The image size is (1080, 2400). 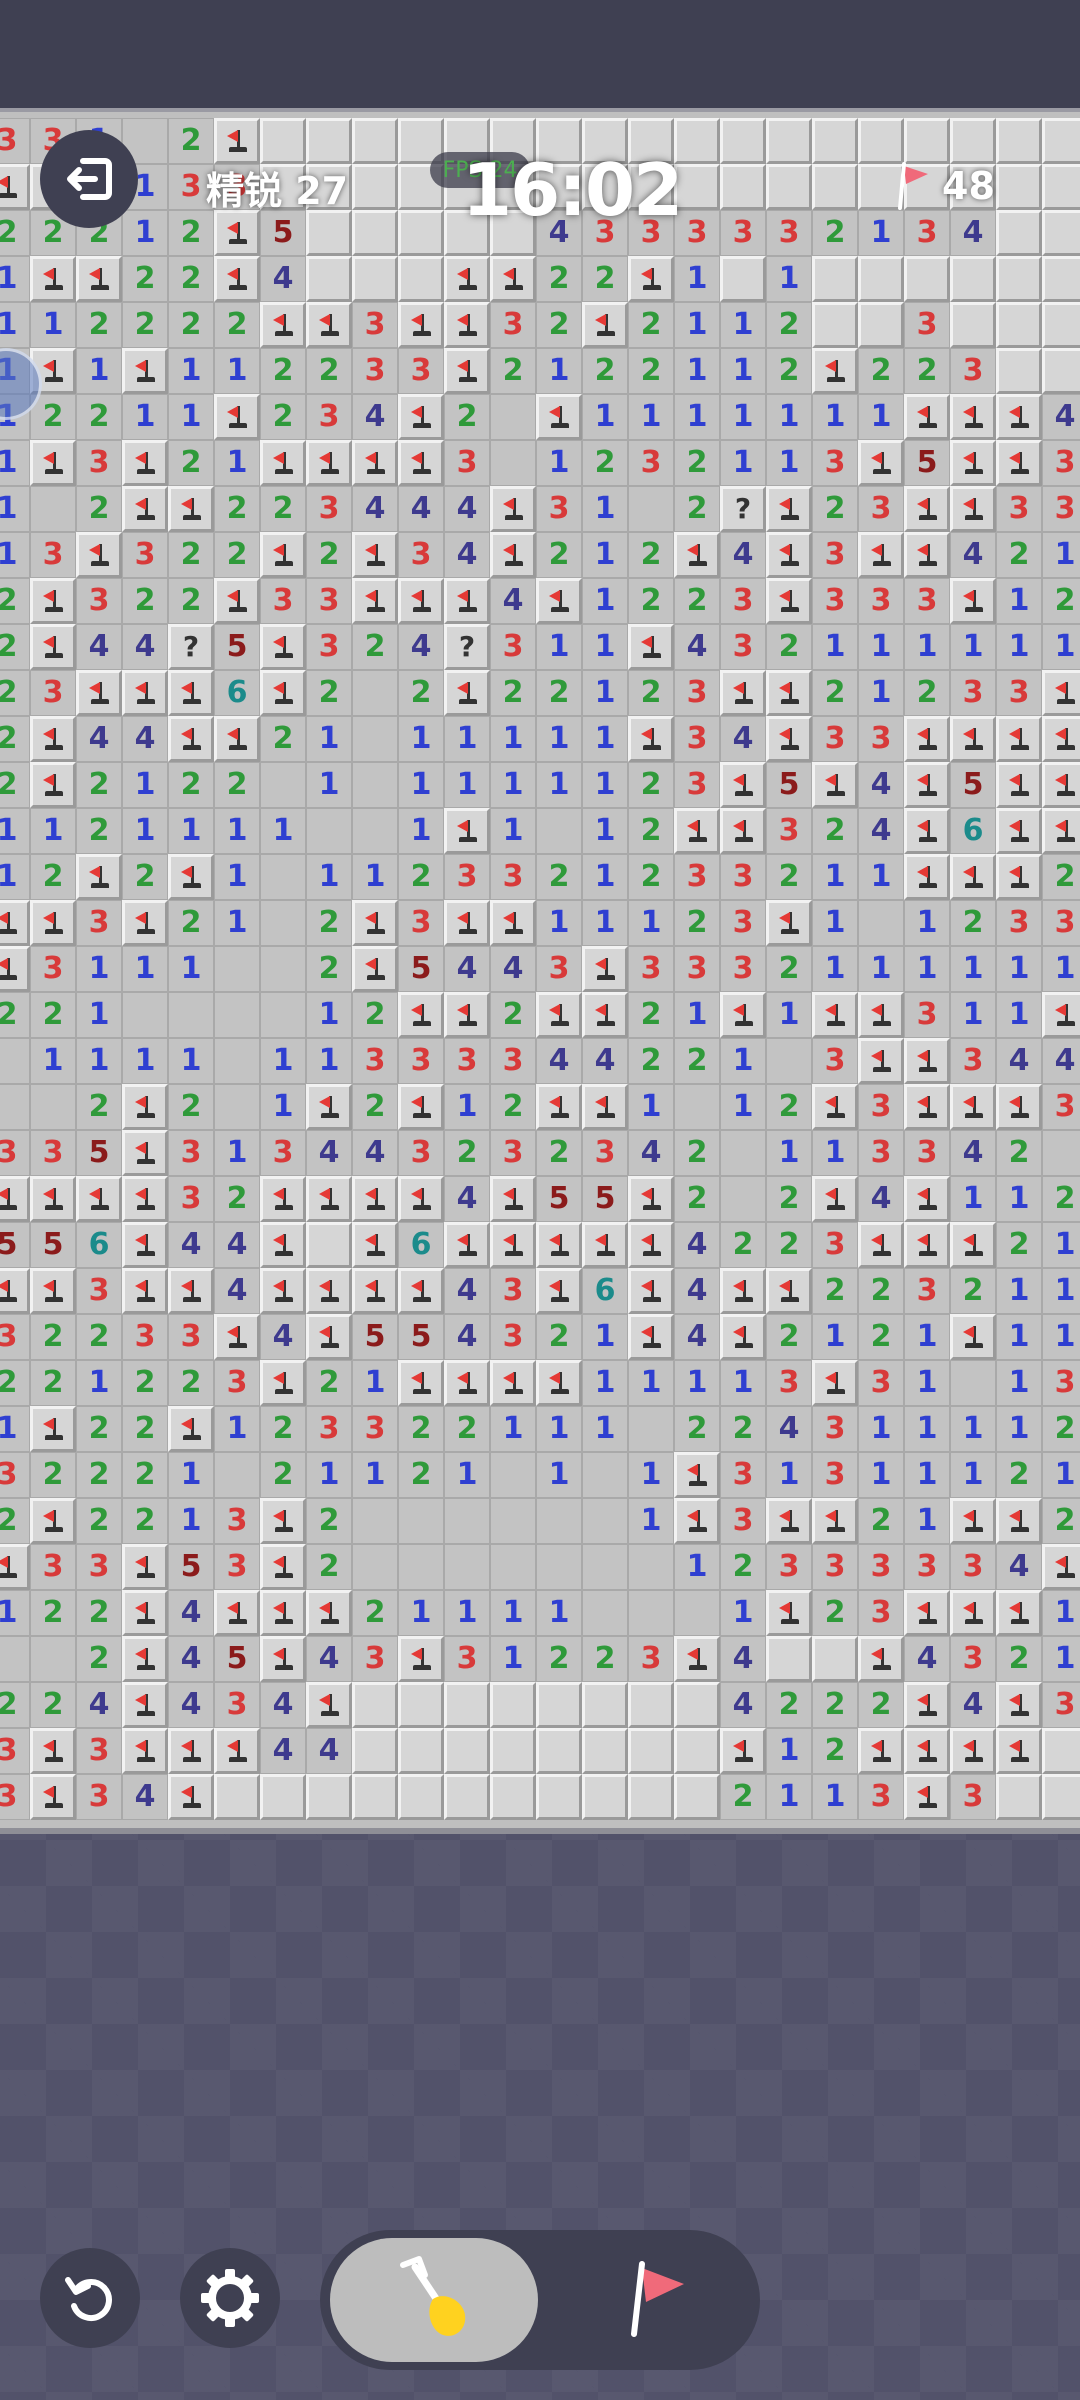 What do you see at coordinates (230, 2298) in the screenshot?
I see `settings-button` at bounding box center [230, 2298].